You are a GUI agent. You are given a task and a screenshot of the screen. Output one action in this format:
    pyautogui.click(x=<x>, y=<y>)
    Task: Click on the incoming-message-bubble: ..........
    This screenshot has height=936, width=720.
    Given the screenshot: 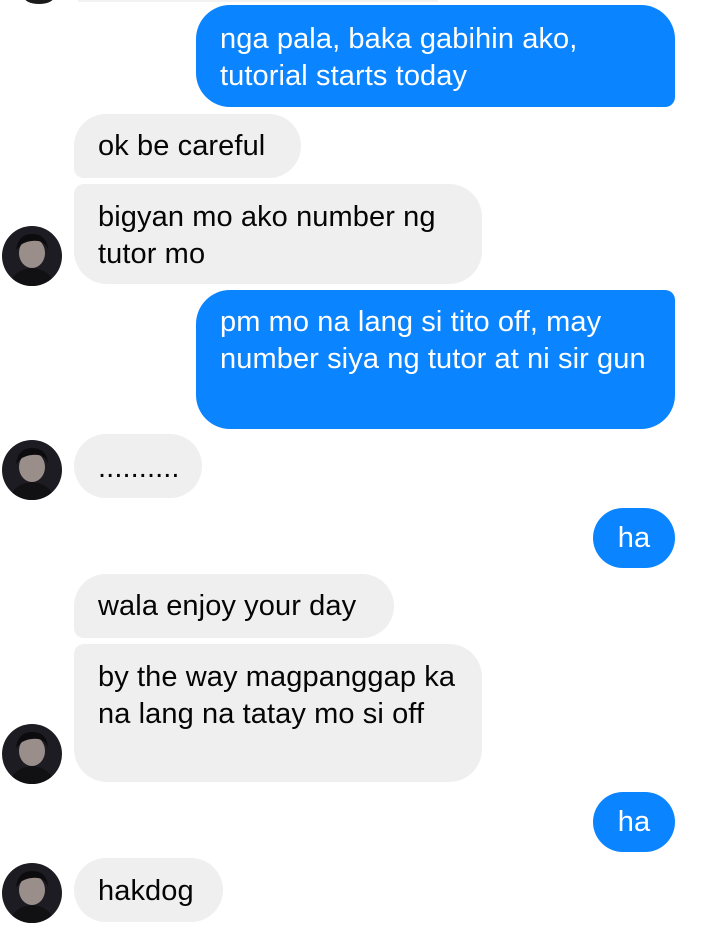 What is the action you would take?
    pyautogui.click(x=138, y=466)
    